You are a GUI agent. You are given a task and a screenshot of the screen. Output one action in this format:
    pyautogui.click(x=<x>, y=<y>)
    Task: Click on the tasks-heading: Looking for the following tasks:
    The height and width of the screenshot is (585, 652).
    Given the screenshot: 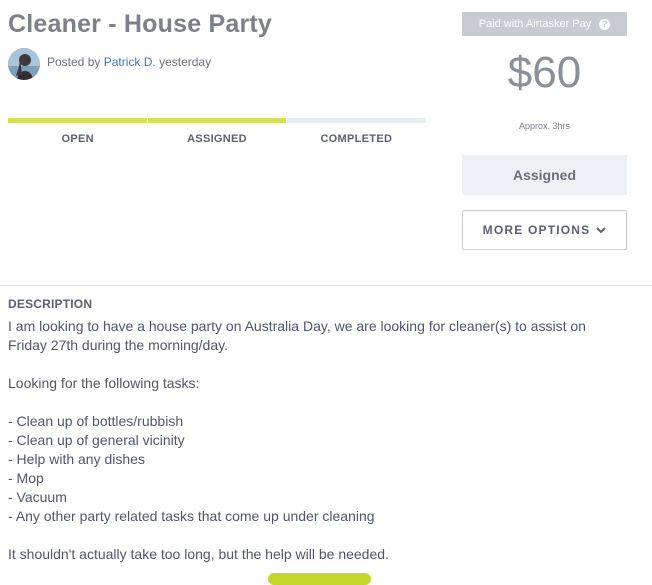 What is the action you would take?
    pyautogui.click(x=104, y=383)
    